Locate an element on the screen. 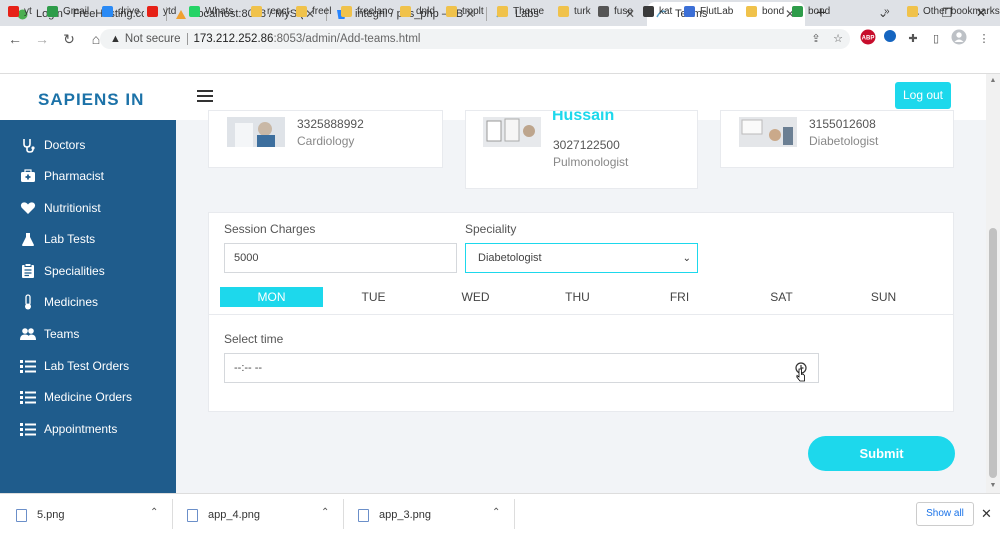 The image size is (1000, 535). sidebar-item-label: Medicine Orders is located at coordinates (88, 397).